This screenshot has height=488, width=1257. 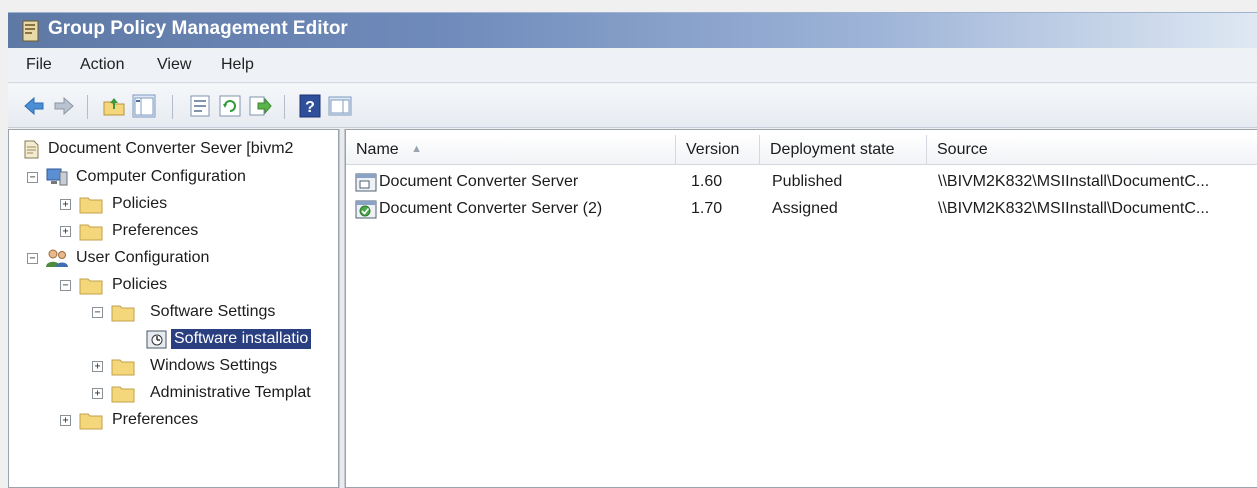 I want to click on menu-help: Help, so click(x=237, y=65).